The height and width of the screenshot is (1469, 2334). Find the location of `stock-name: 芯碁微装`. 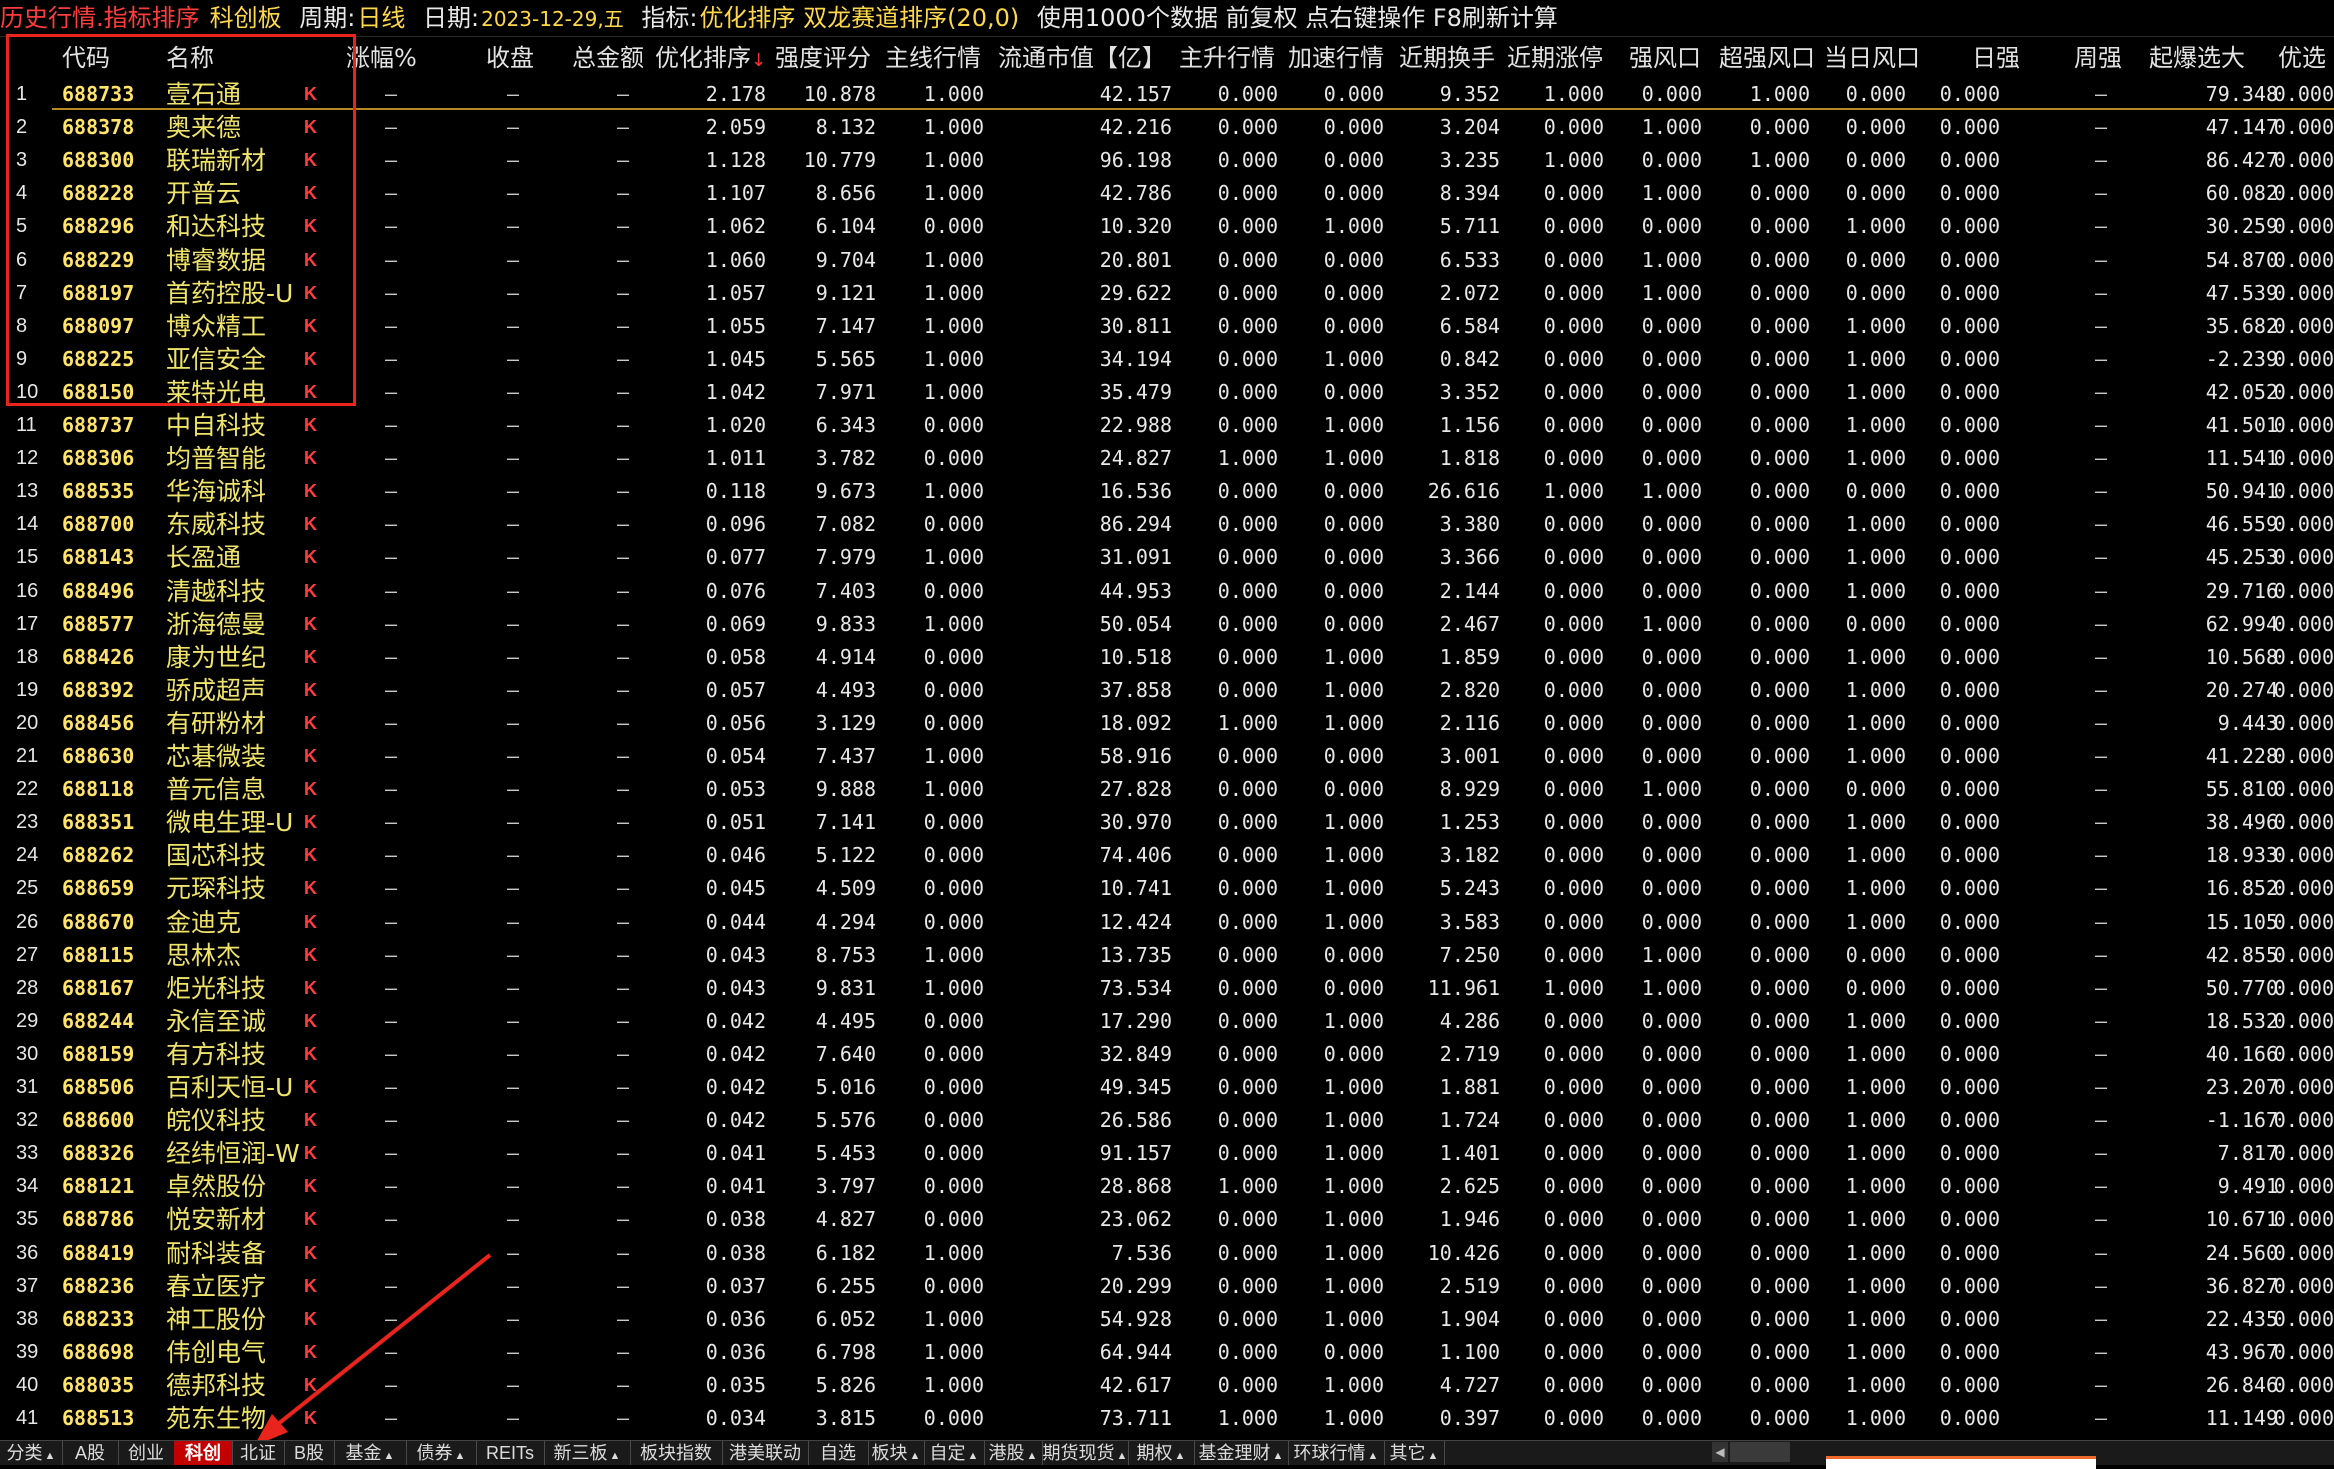

stock-name: 芯碁微装 is located at coordinates (236, 756).